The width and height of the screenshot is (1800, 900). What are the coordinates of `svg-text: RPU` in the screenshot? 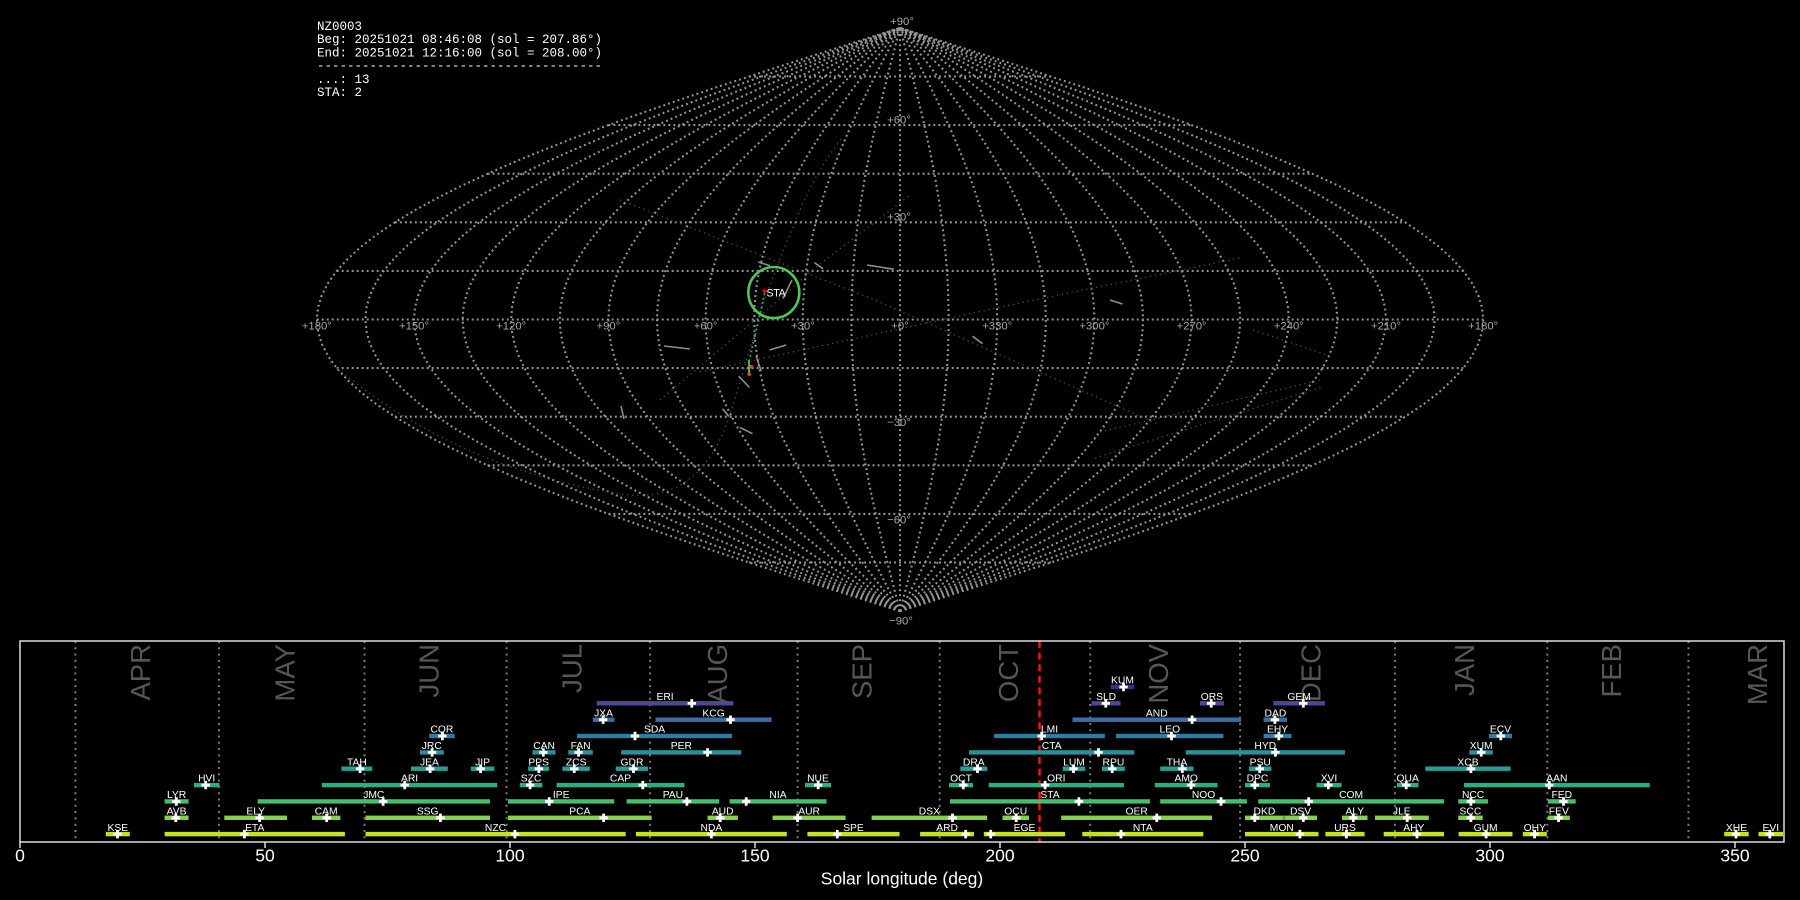 It's located at (1114, 762).